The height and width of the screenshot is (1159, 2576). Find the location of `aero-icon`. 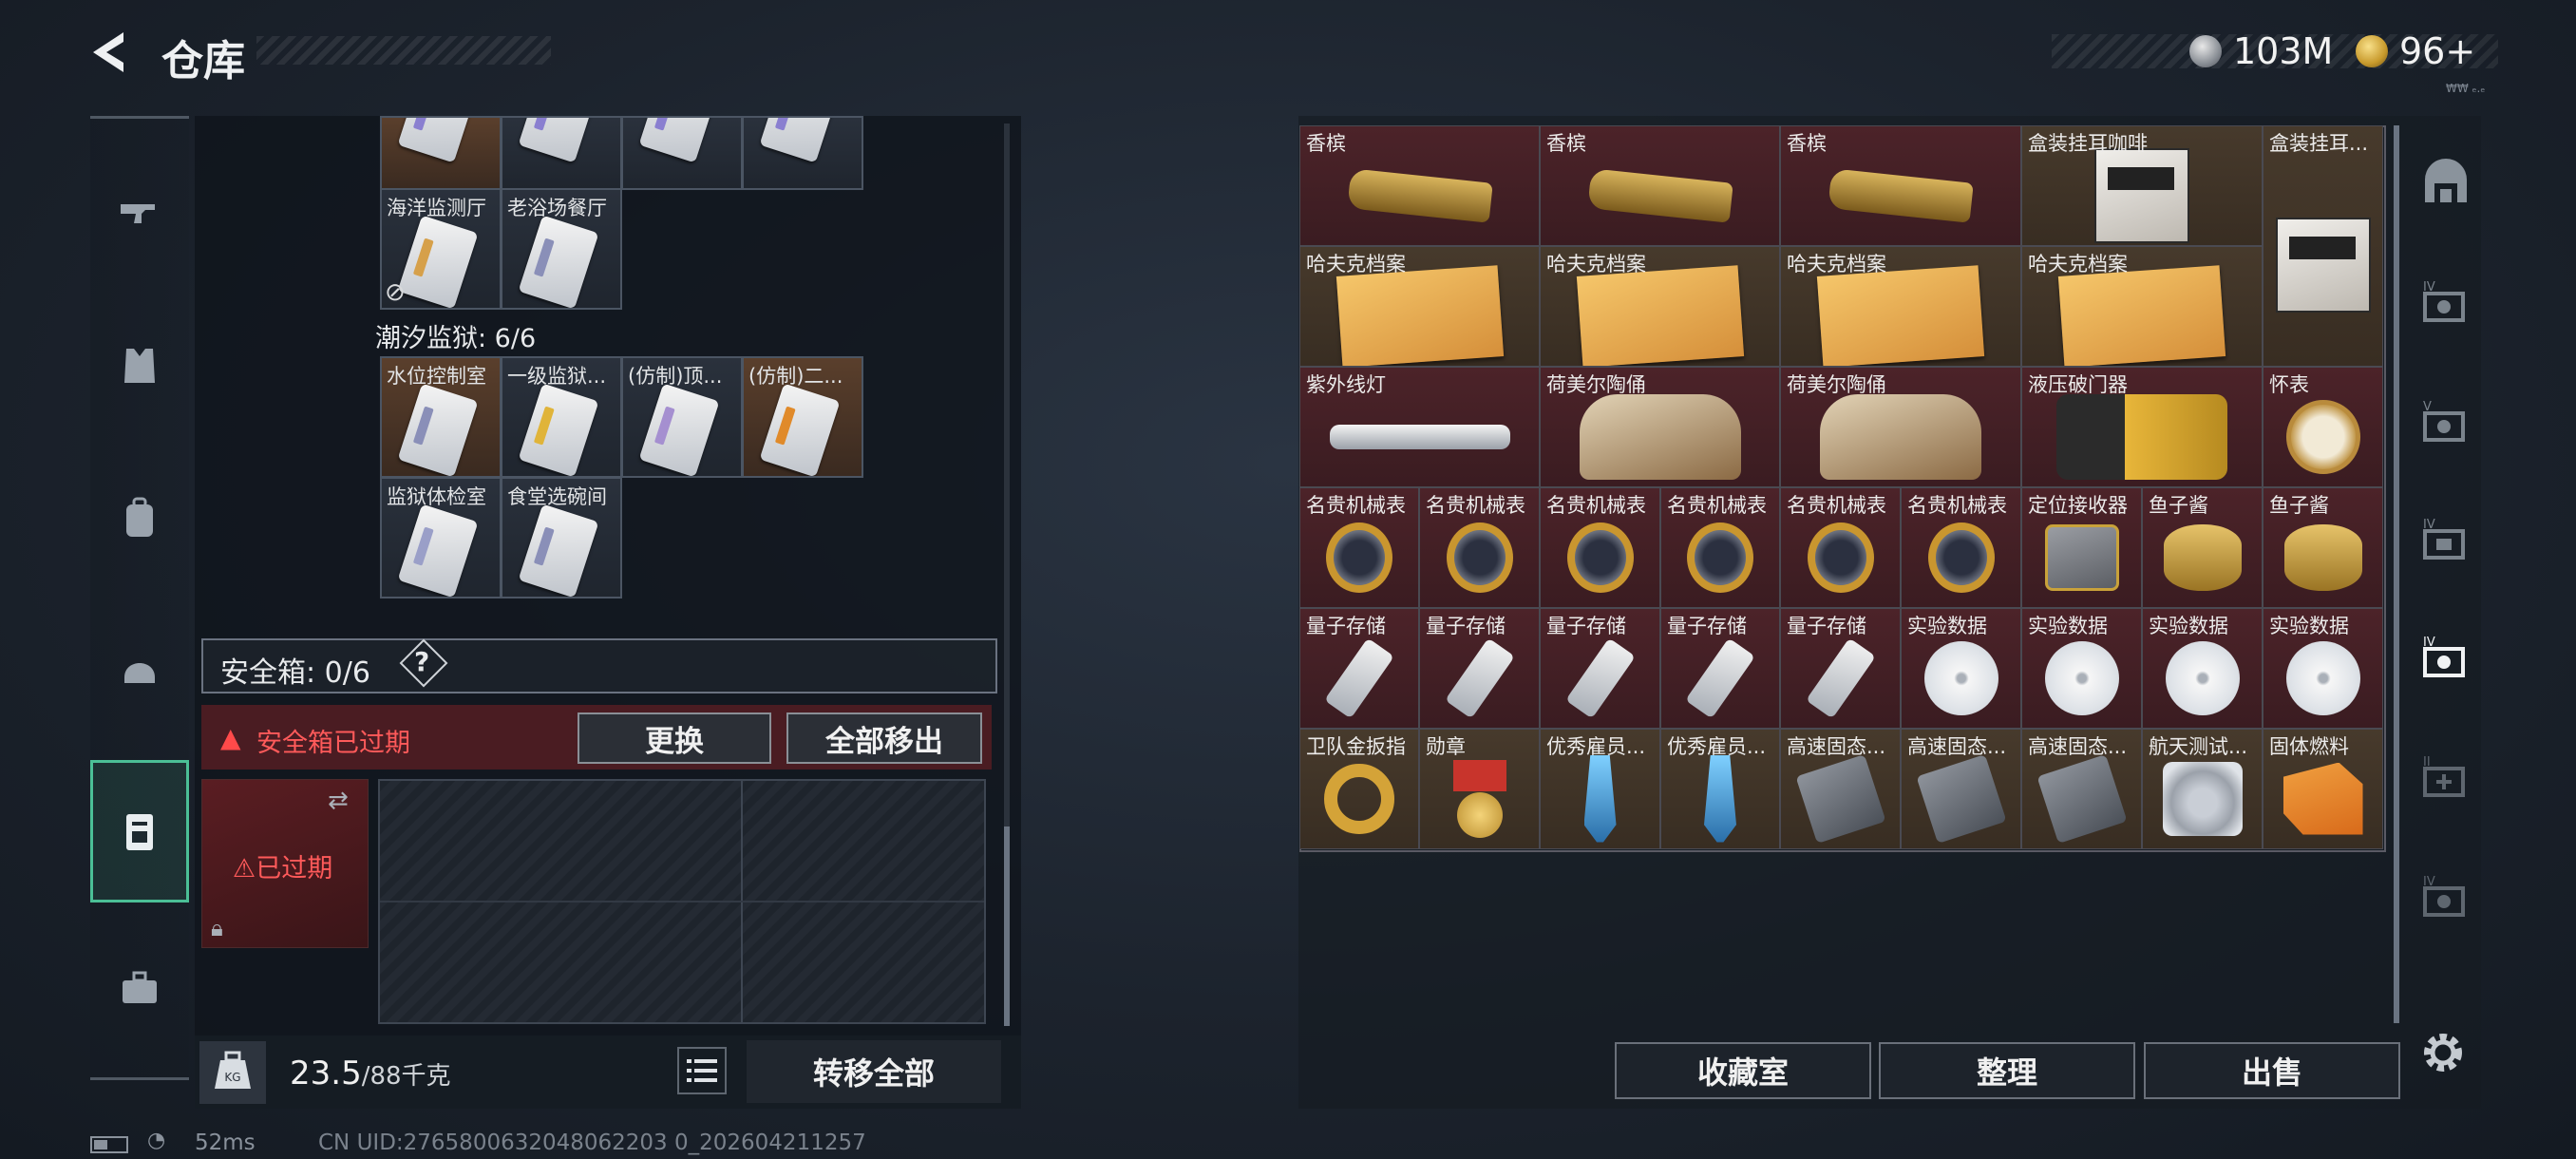

aero-icon is located at coordinates (2202, 798).